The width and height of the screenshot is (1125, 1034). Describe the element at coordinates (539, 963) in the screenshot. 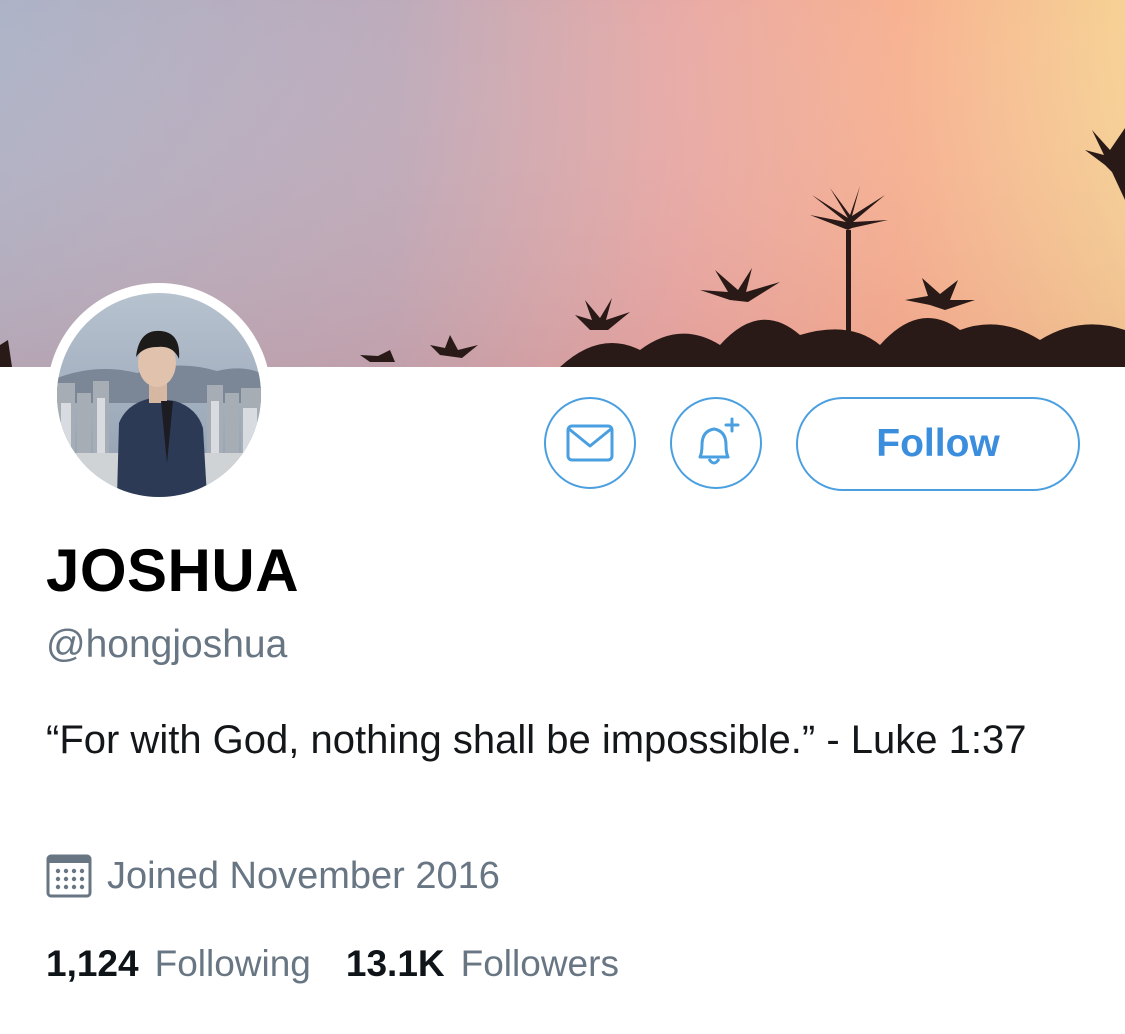

I see `followers-label: Followers` at that location.